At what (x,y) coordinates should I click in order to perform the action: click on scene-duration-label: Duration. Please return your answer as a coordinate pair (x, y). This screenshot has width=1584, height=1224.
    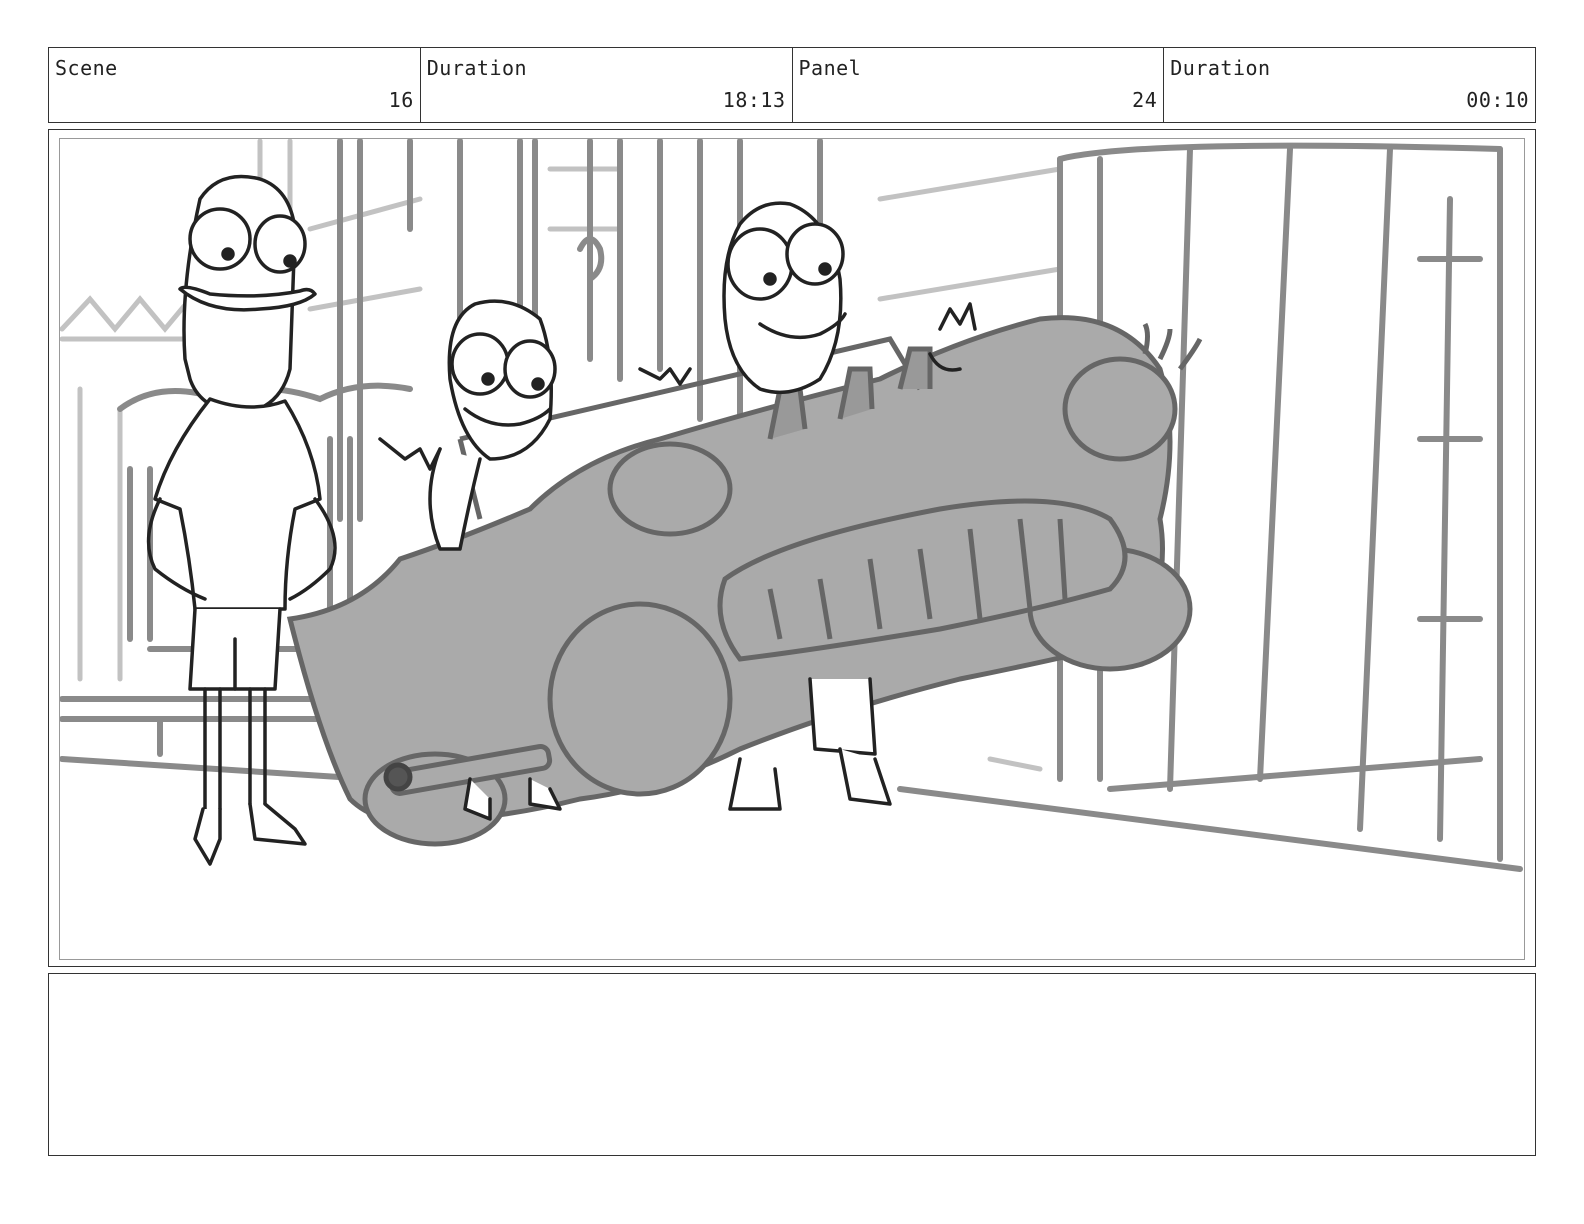
    Looking at the image, I should click on (477, 68).